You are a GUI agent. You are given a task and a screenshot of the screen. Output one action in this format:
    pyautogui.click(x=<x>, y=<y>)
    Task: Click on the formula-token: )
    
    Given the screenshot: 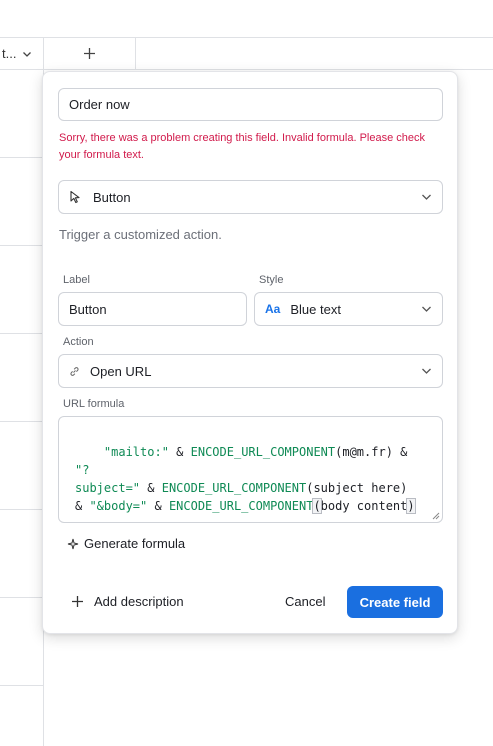 What is the action you would take?
    pyautogui.click(x=411, y=506)
    